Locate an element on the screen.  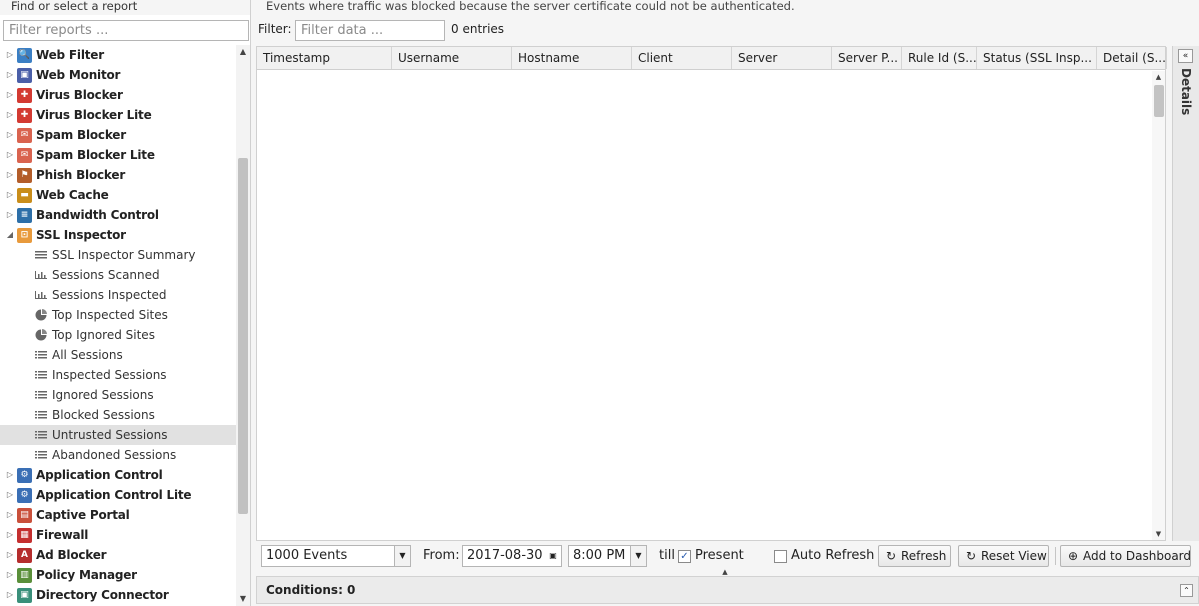
refresh-button: ↻ Refresh is located at coordinates (914, 556).